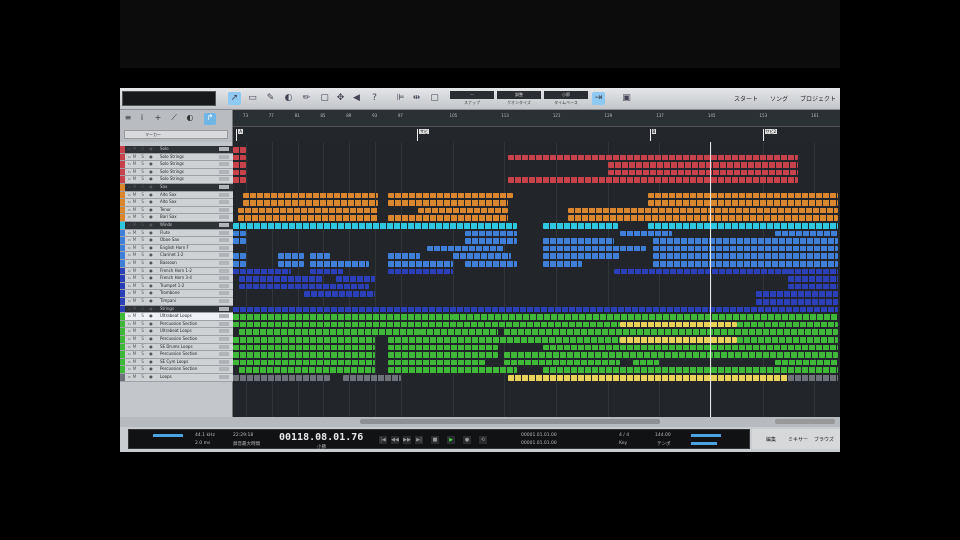 The height and width of the screenshot is (540, 960). Describe the element at coordinates (176, 218) in the screenshot. I see `track-header: ▫M S ● Bari Sax` at that location.